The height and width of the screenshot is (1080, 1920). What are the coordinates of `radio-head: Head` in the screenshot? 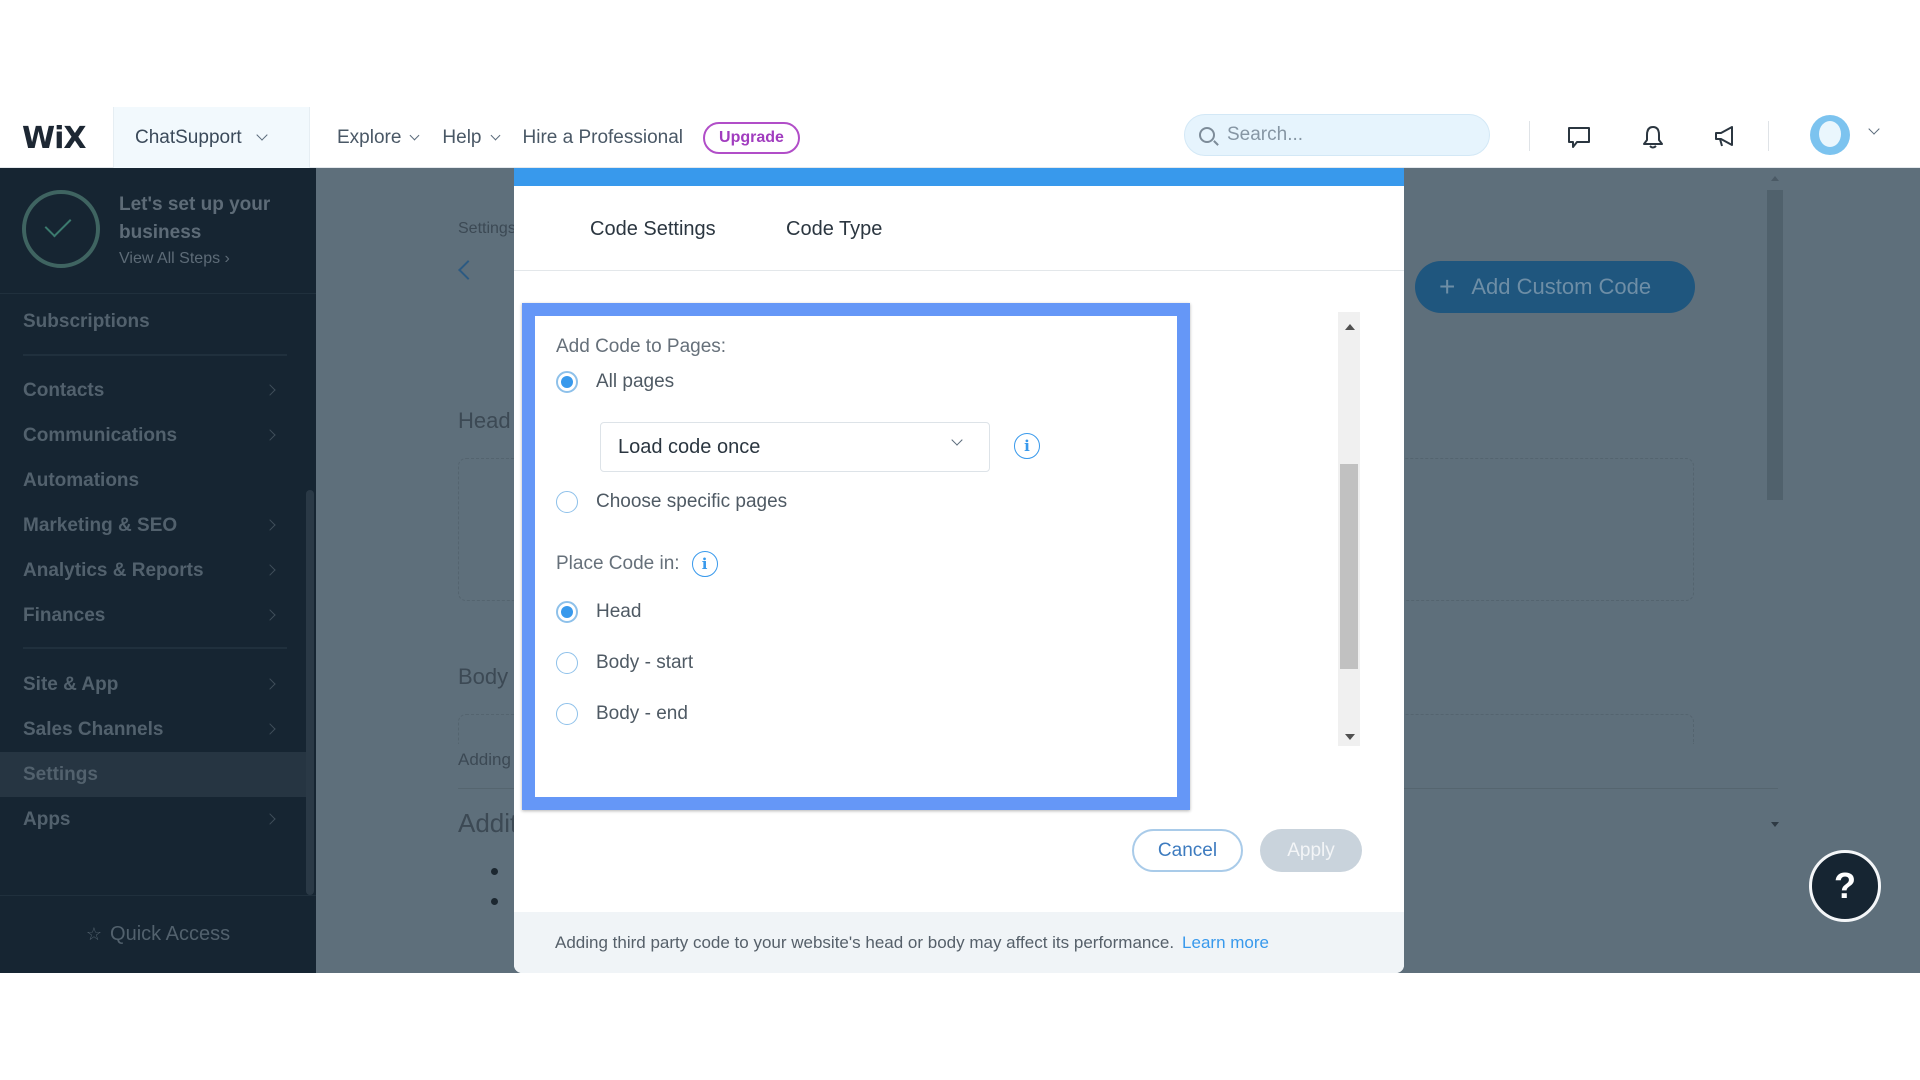 It's located at (598, 612).